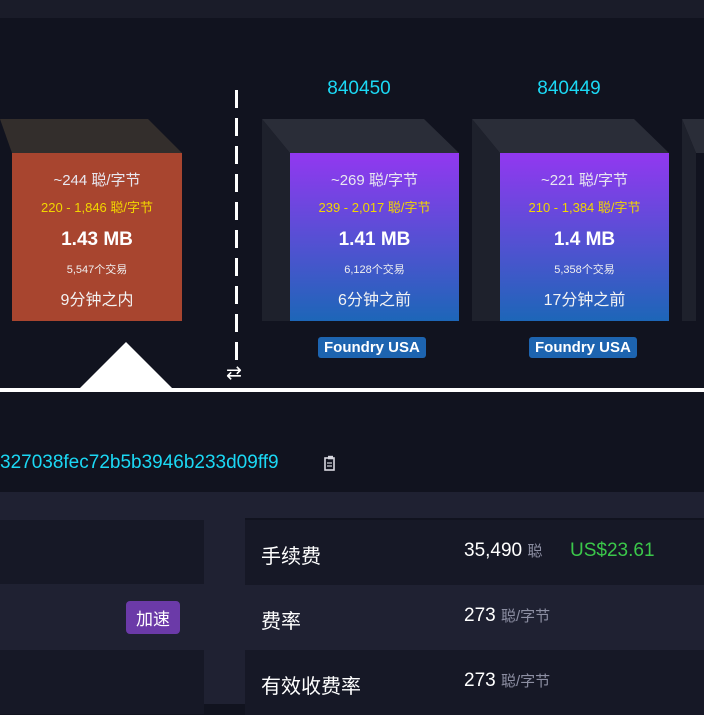  I want to click on swap-icon: ⇄, so click(234, 373).